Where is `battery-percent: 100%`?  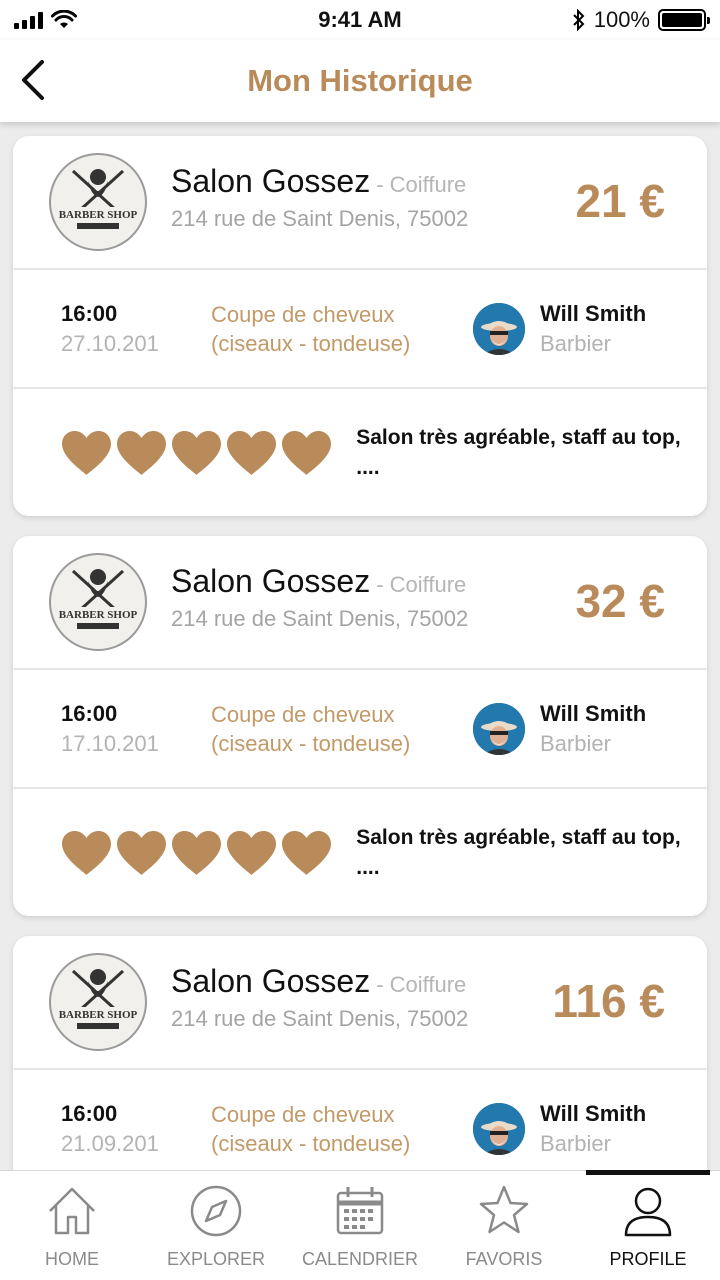
battery-percent: 100% is located at coordinates (621, 19).